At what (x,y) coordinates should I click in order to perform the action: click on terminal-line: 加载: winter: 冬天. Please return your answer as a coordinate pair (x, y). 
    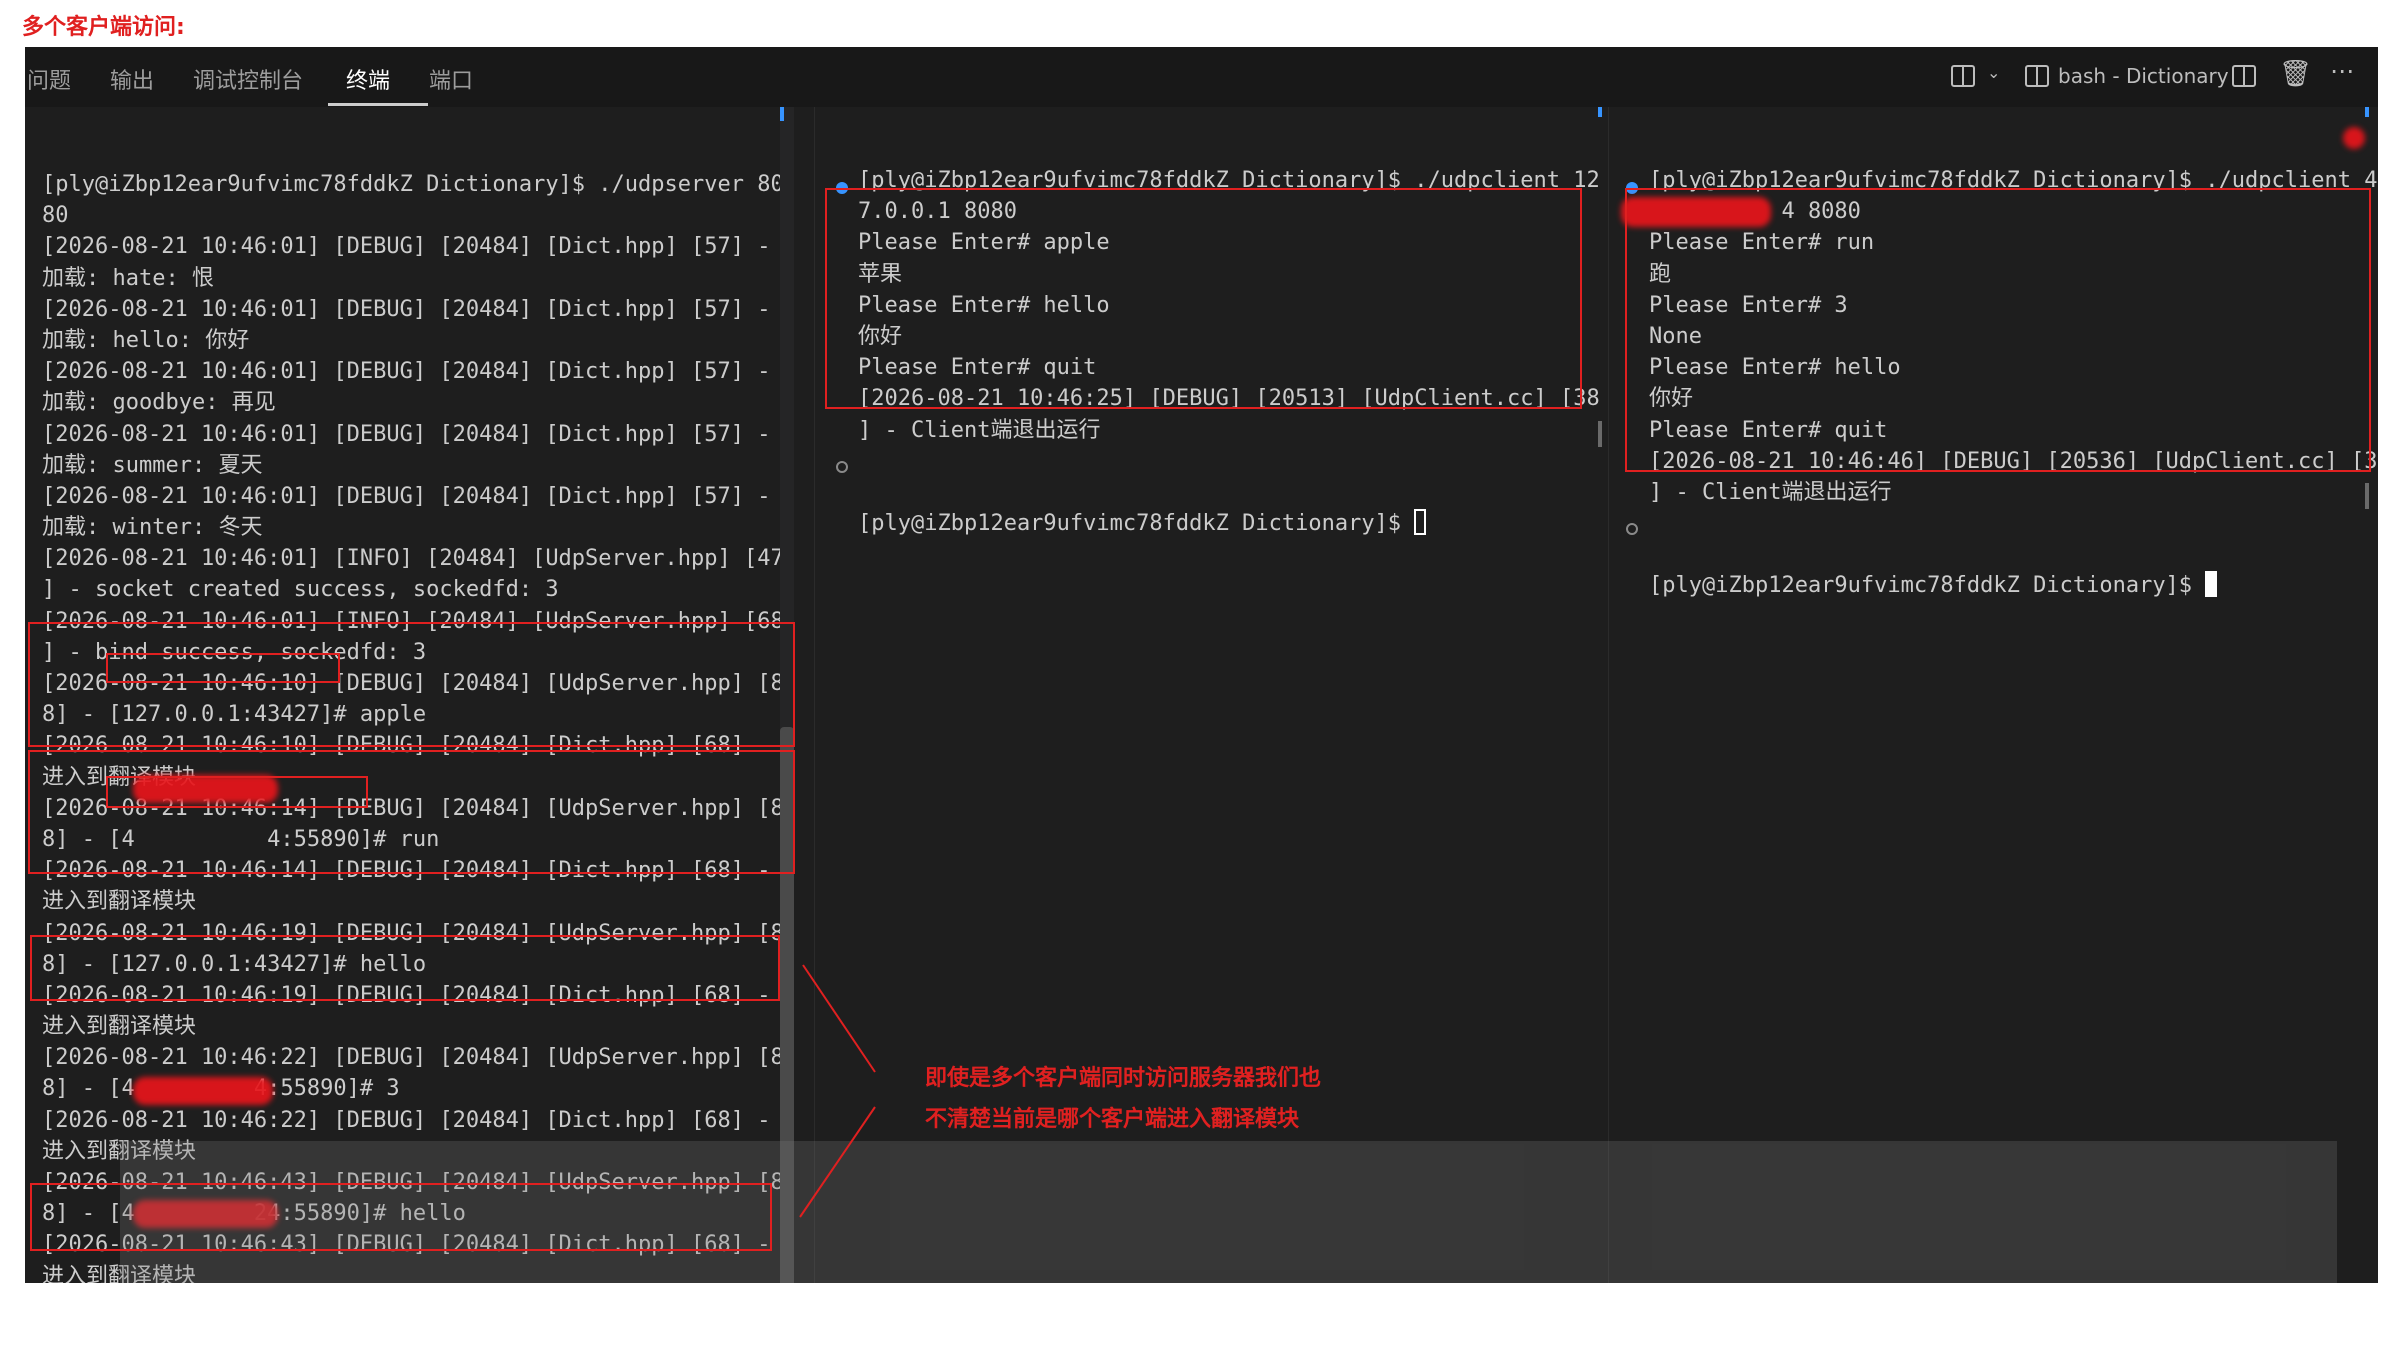
    Looking at the image, I should click on (152, 528).